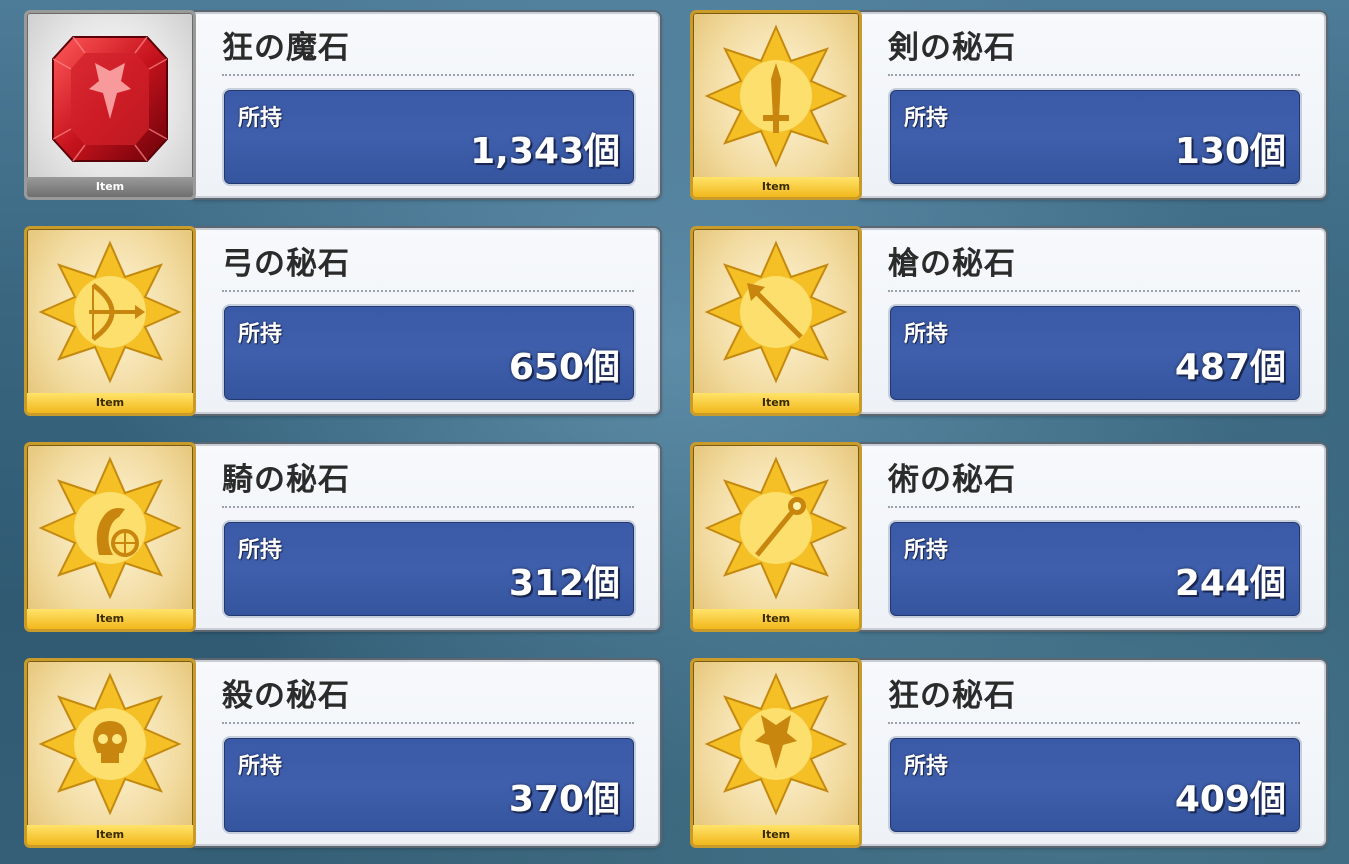 The height and width of the screenshot is (864, 1349). I want to click on item-count-box: 所持 130個, so click(1095, 137).